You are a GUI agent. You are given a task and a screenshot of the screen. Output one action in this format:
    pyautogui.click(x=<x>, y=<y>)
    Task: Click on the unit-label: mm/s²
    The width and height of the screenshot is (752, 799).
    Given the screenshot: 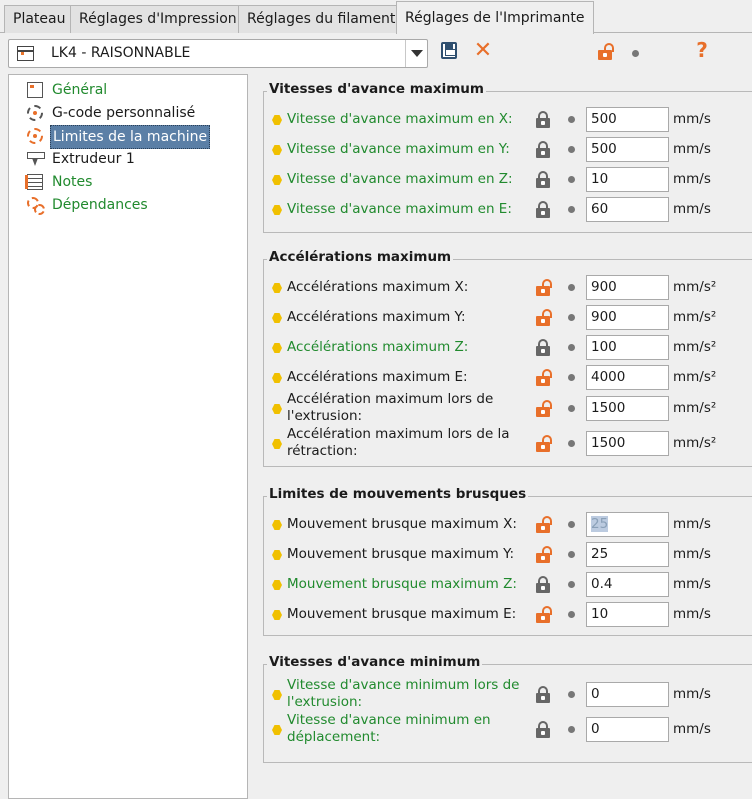 What is the action you would take?
    pyautogui.click(x=695, y=287)
    